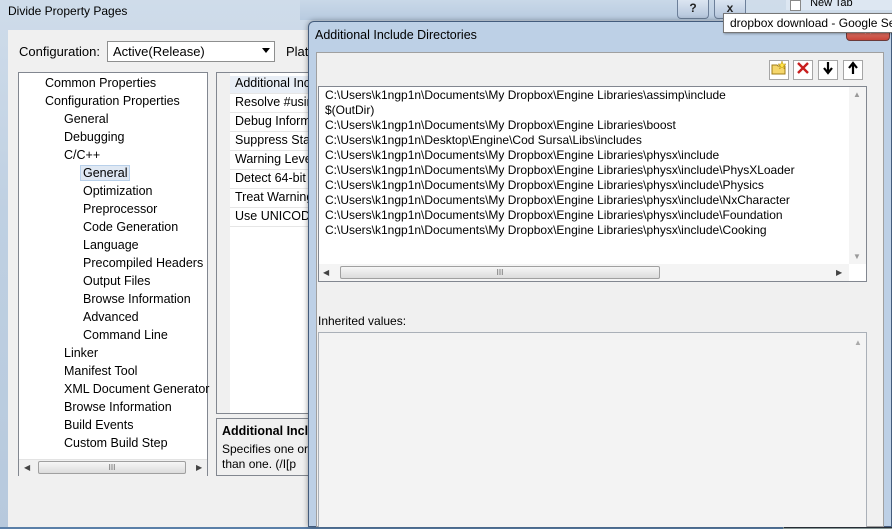  What do you see at coordinates (100, 83) in the screenshot?
I see `tree-item-common-properties: Common Properties` at bounding box center [100, 83].